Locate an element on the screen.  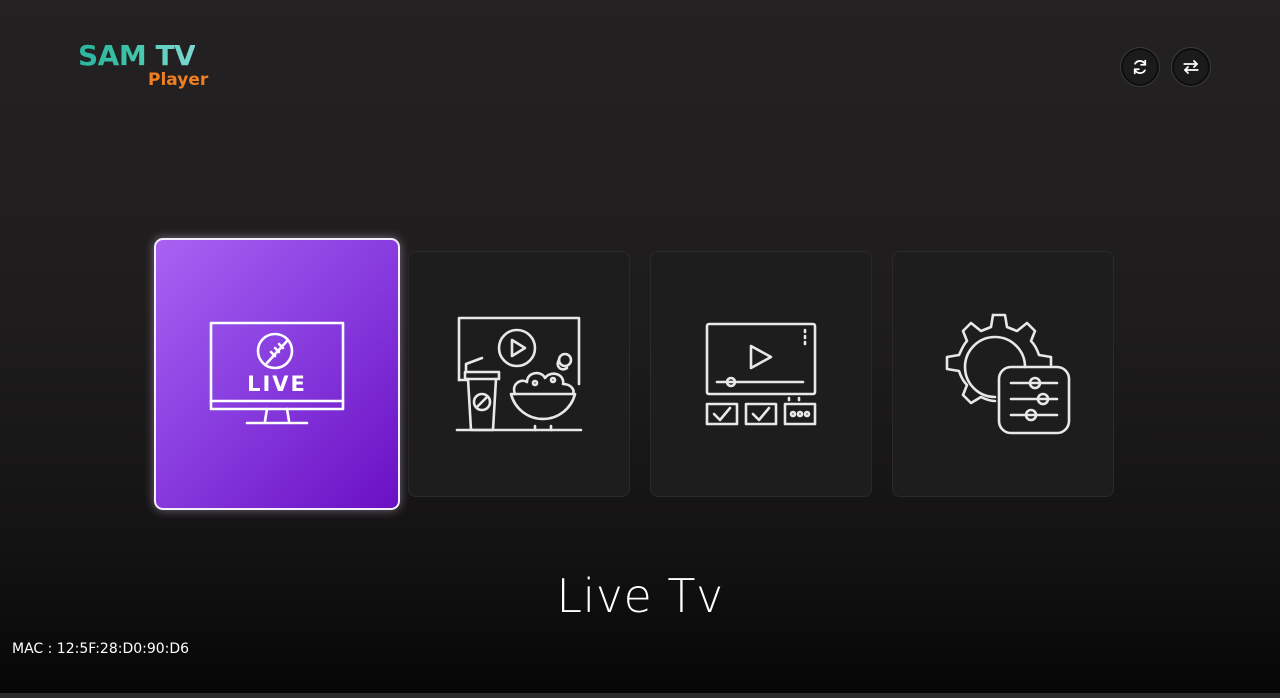
mac-address-label: MAC : 12:5F:28:D0:90:D6 is located at coordinates (101, 649).